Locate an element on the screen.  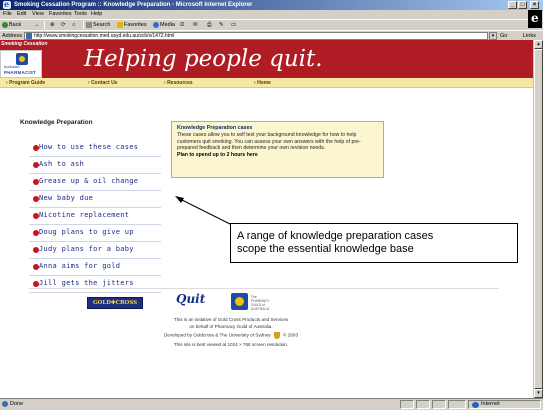
case-link: Doug plans to give up is located at coordinates (95, 233).